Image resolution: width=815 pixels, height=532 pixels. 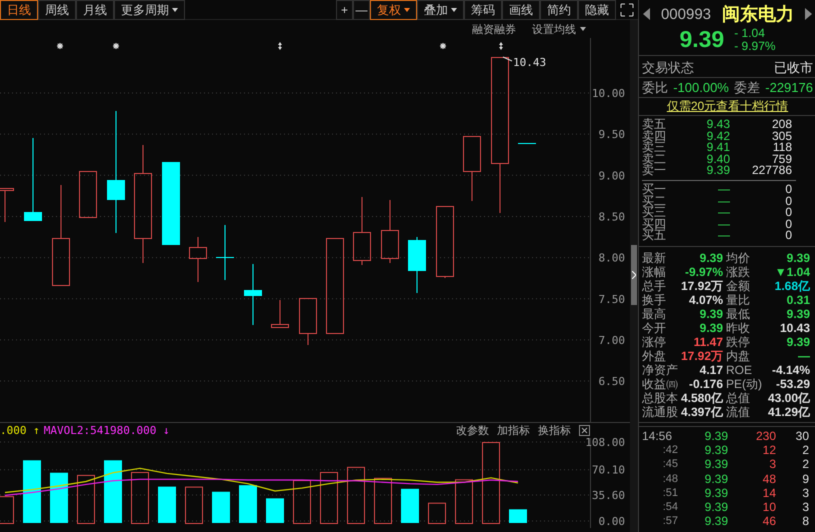 I want to click on order-label: 卖一, so click(x=654, y=171).